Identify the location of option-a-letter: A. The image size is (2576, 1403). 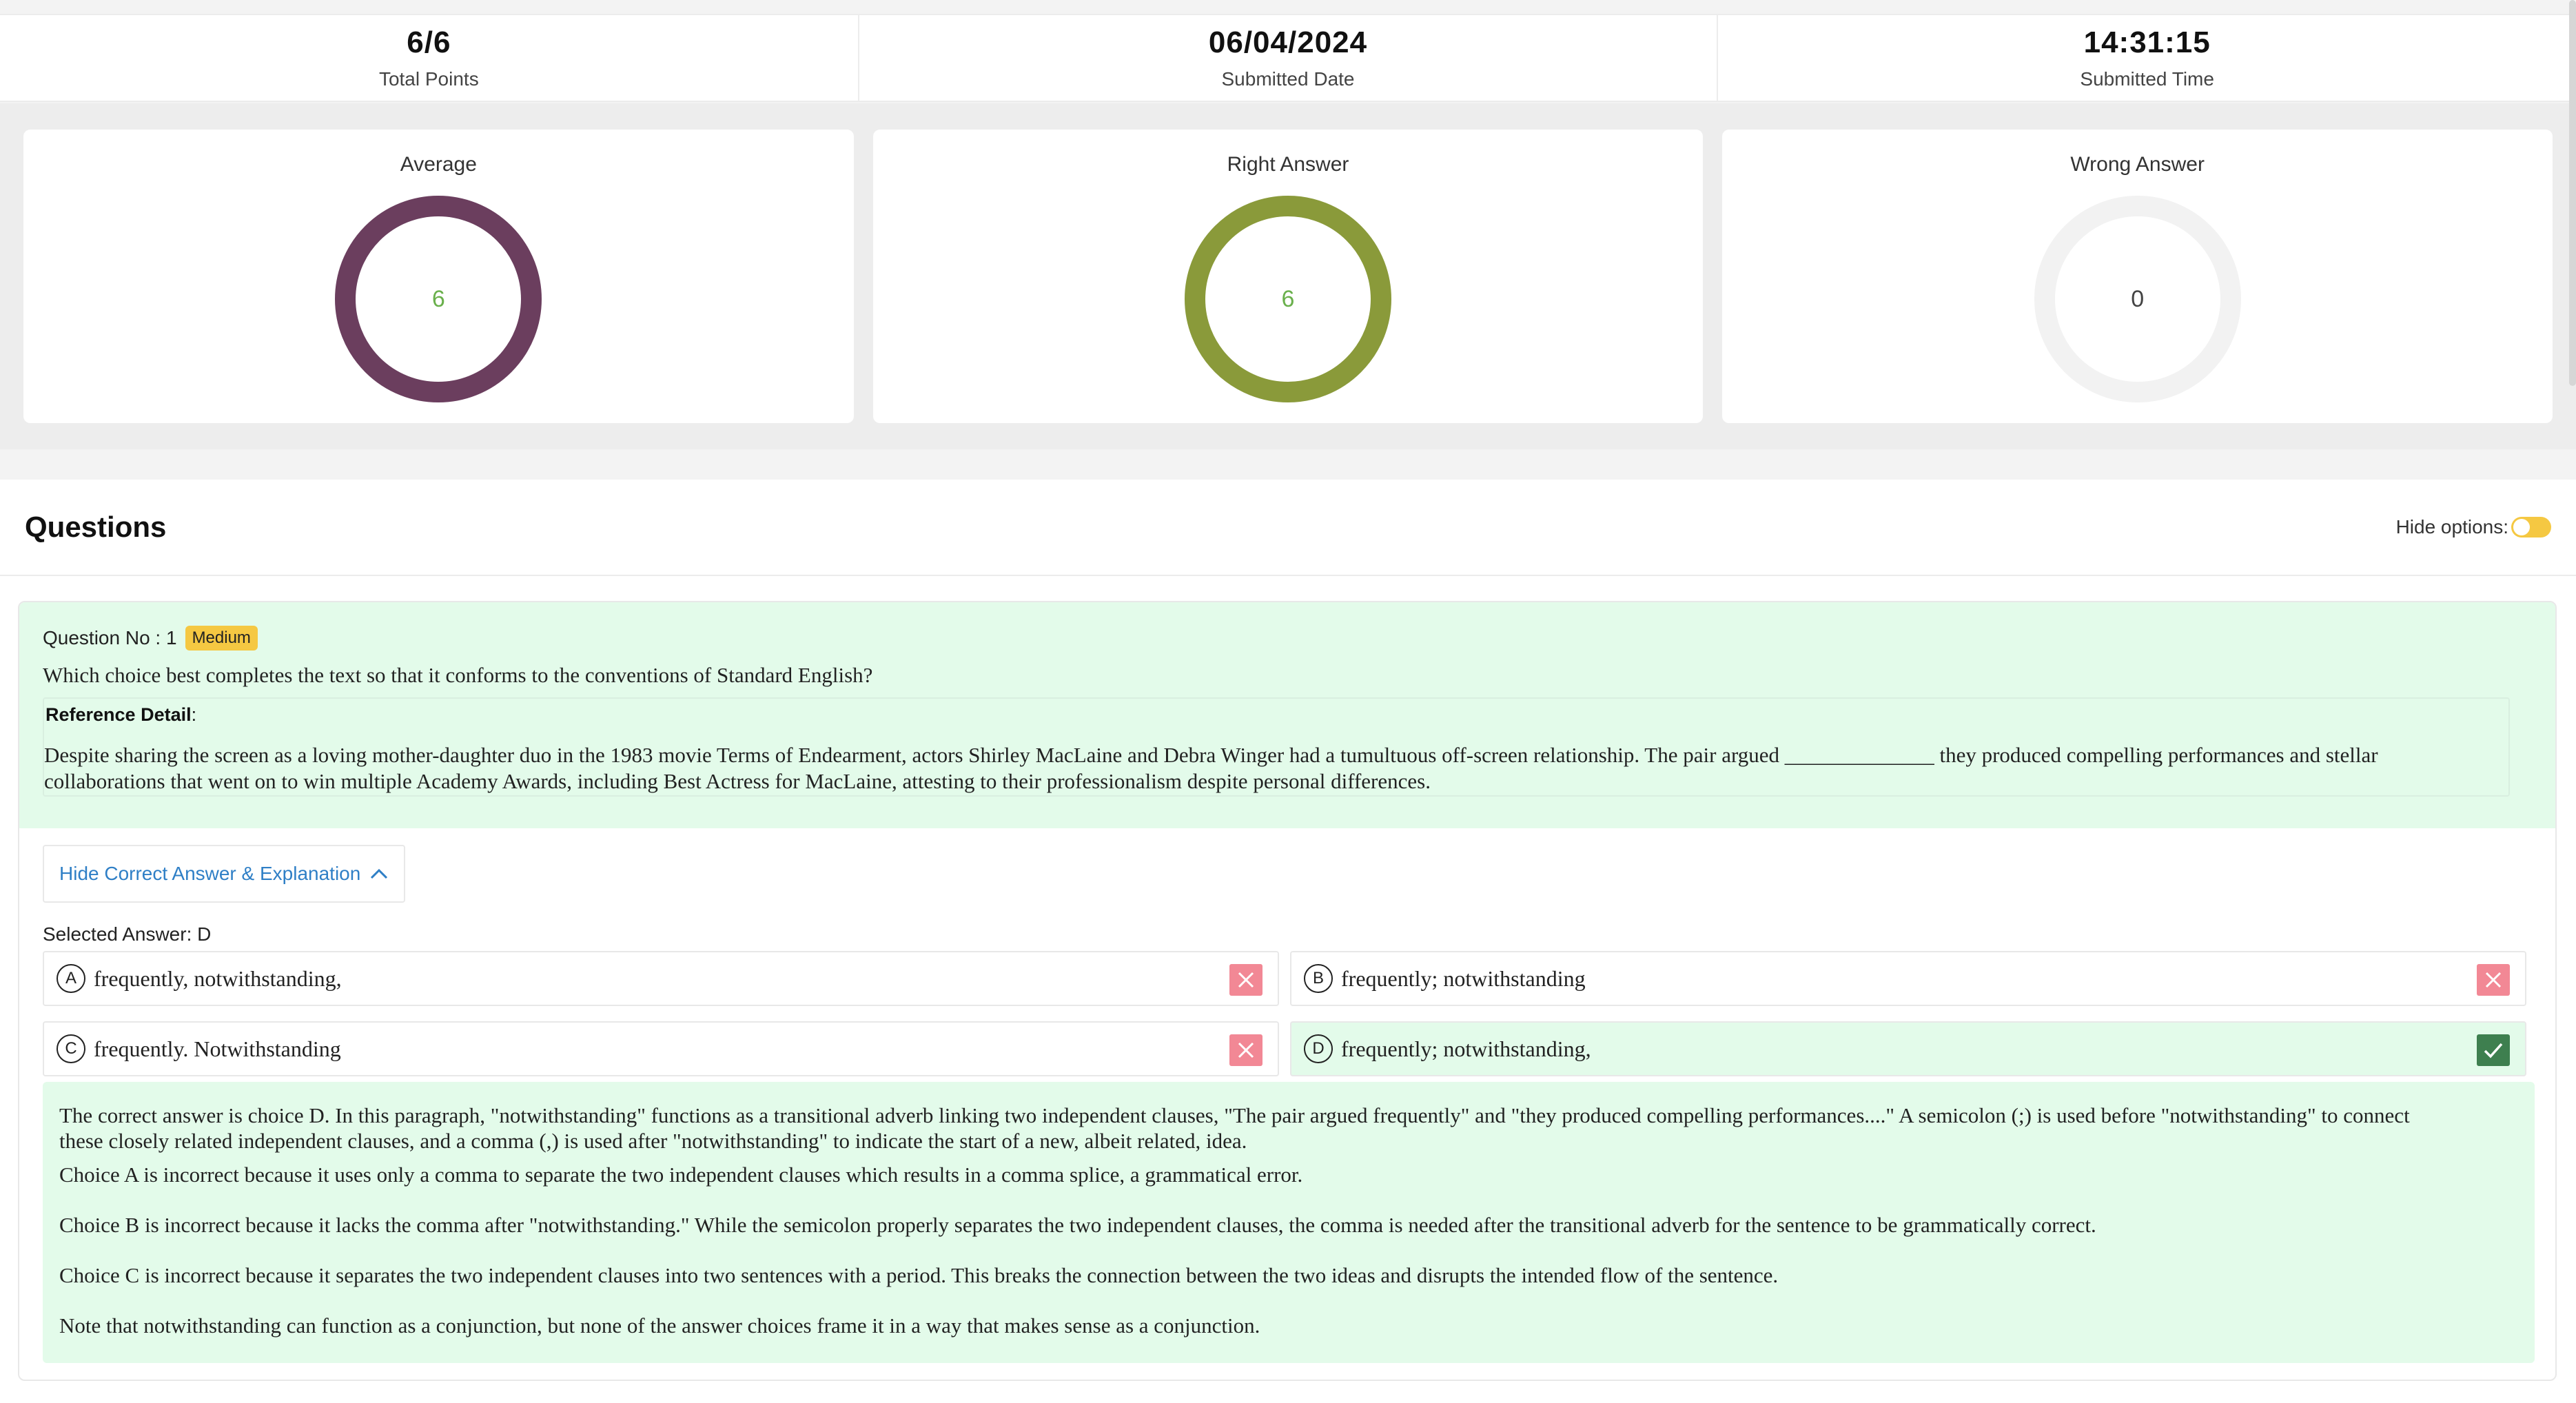
(71, 978).